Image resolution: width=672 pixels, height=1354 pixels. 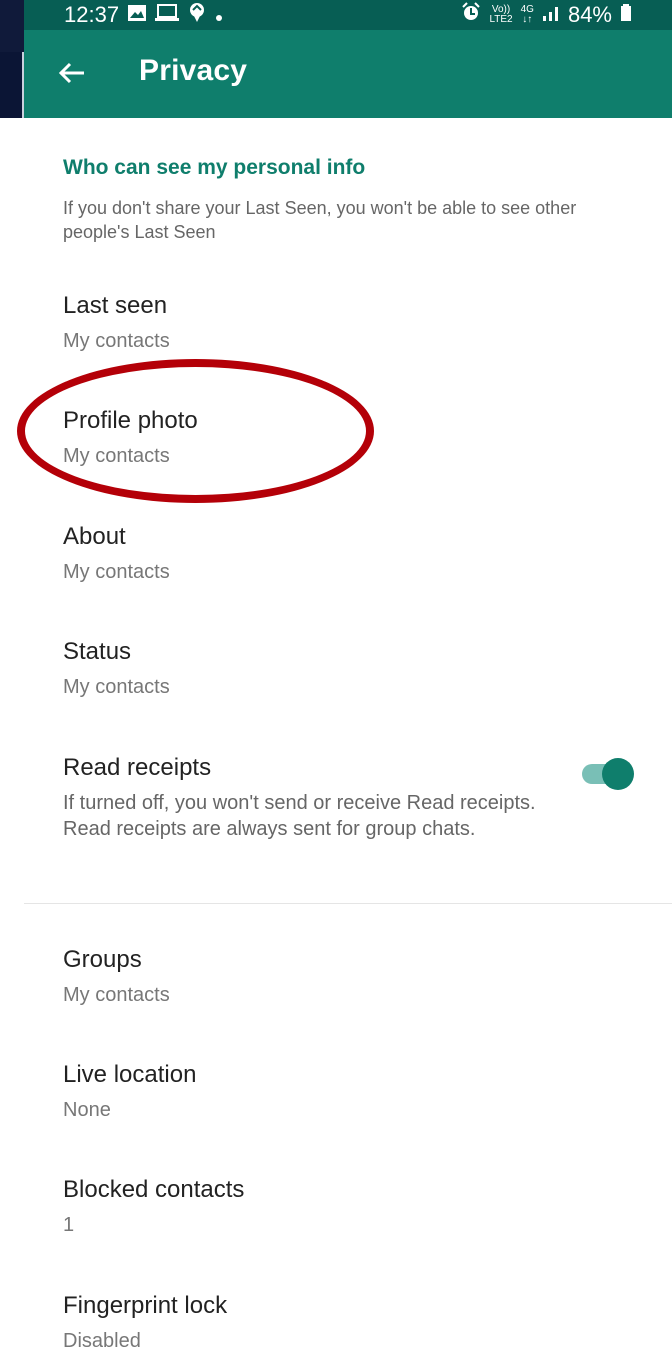 What do you see at coordinates (94, 536) in the screenshot?
I see `setting-title: About` at bounding box center [94, 536].